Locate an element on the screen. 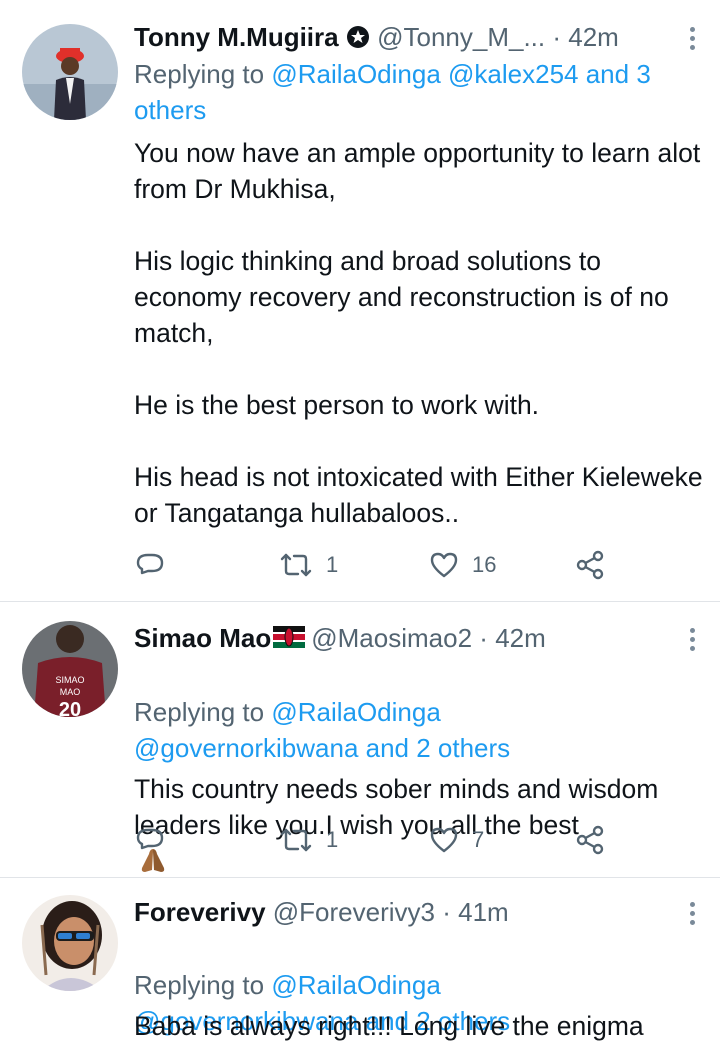  like-button: 7 is located at coordinates (456, 840).